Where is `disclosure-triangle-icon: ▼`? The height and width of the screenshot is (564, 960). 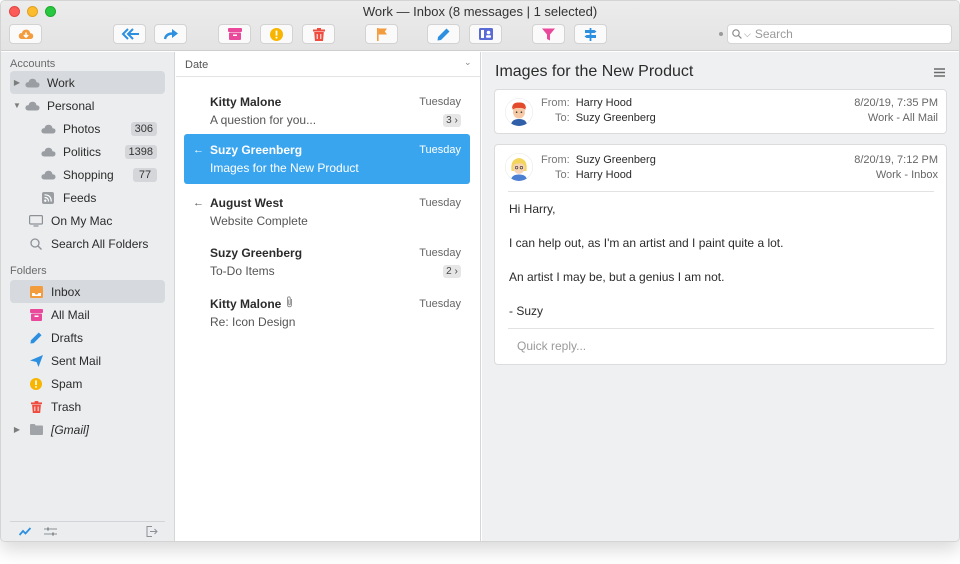 disclosure-triangle-icon: ▼ is located at coordinates (17, 105).